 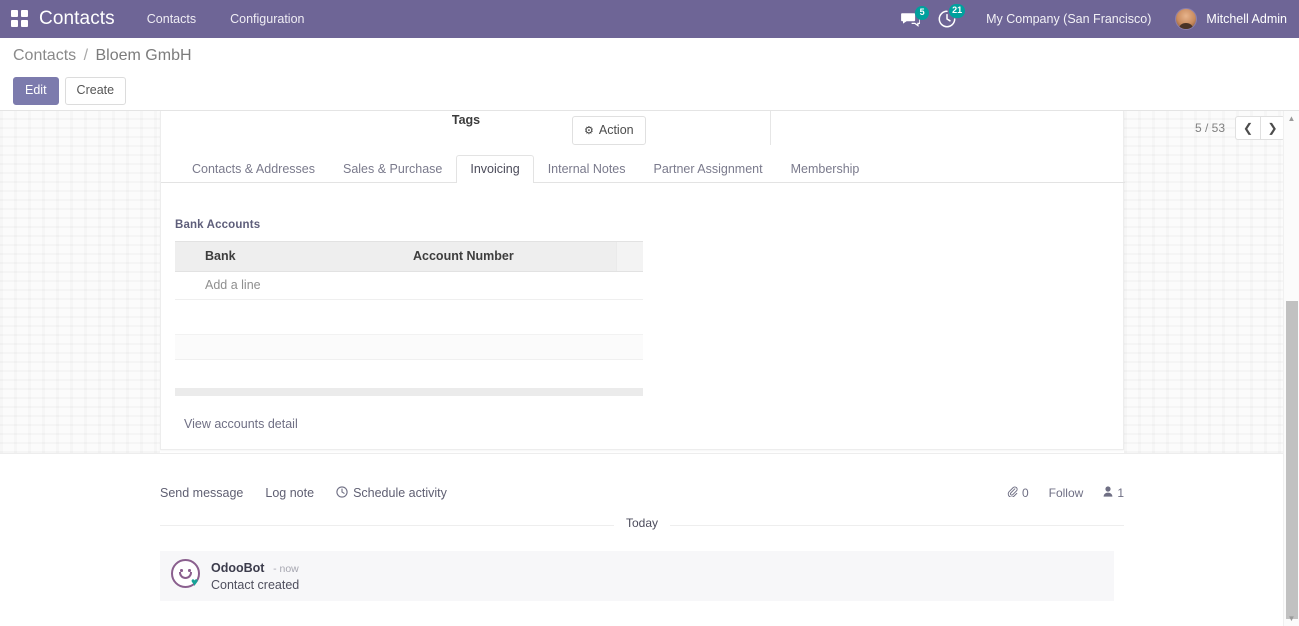 I want to click on message-header: OdooBot - now, so click(x=255, y=567).